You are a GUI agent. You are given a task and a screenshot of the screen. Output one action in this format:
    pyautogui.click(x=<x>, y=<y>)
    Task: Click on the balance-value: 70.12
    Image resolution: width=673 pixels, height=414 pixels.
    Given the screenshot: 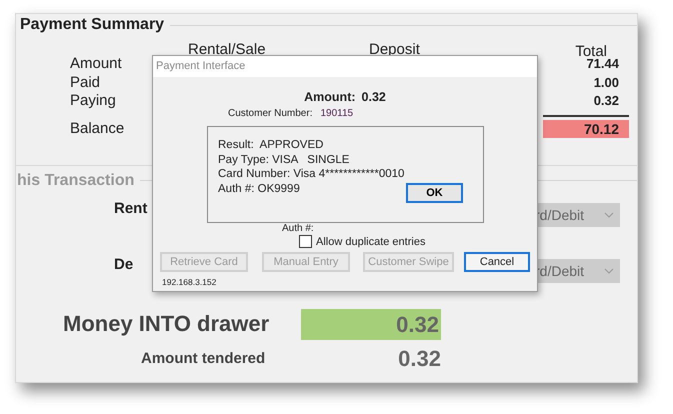 What is the action you would take?
    pyautogui.click(x=586, y=129)
    